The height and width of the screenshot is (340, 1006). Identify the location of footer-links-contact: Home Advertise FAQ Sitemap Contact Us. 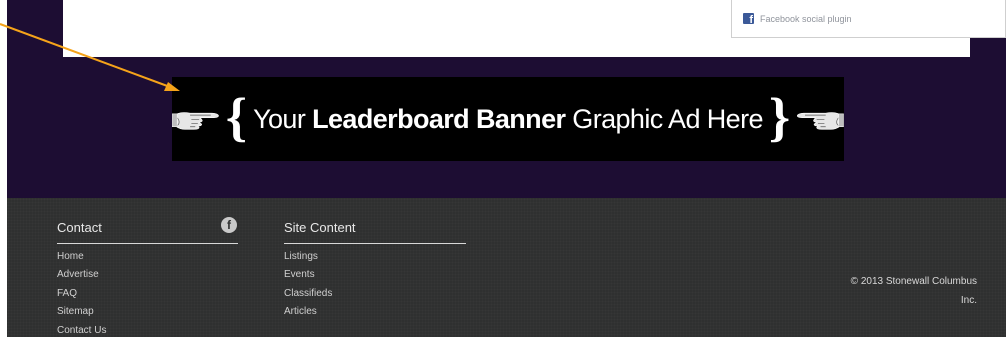
(147, 292).